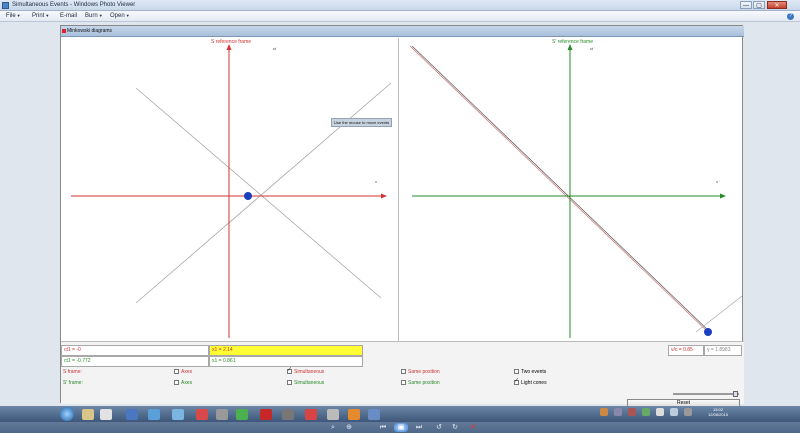 Image resolution: width=800 pixels, height=433 pixels. What do you see at coordinates (120, 16) in the screenshot?
I see `menu-open: Open▼` at bounding box center [120, 16].